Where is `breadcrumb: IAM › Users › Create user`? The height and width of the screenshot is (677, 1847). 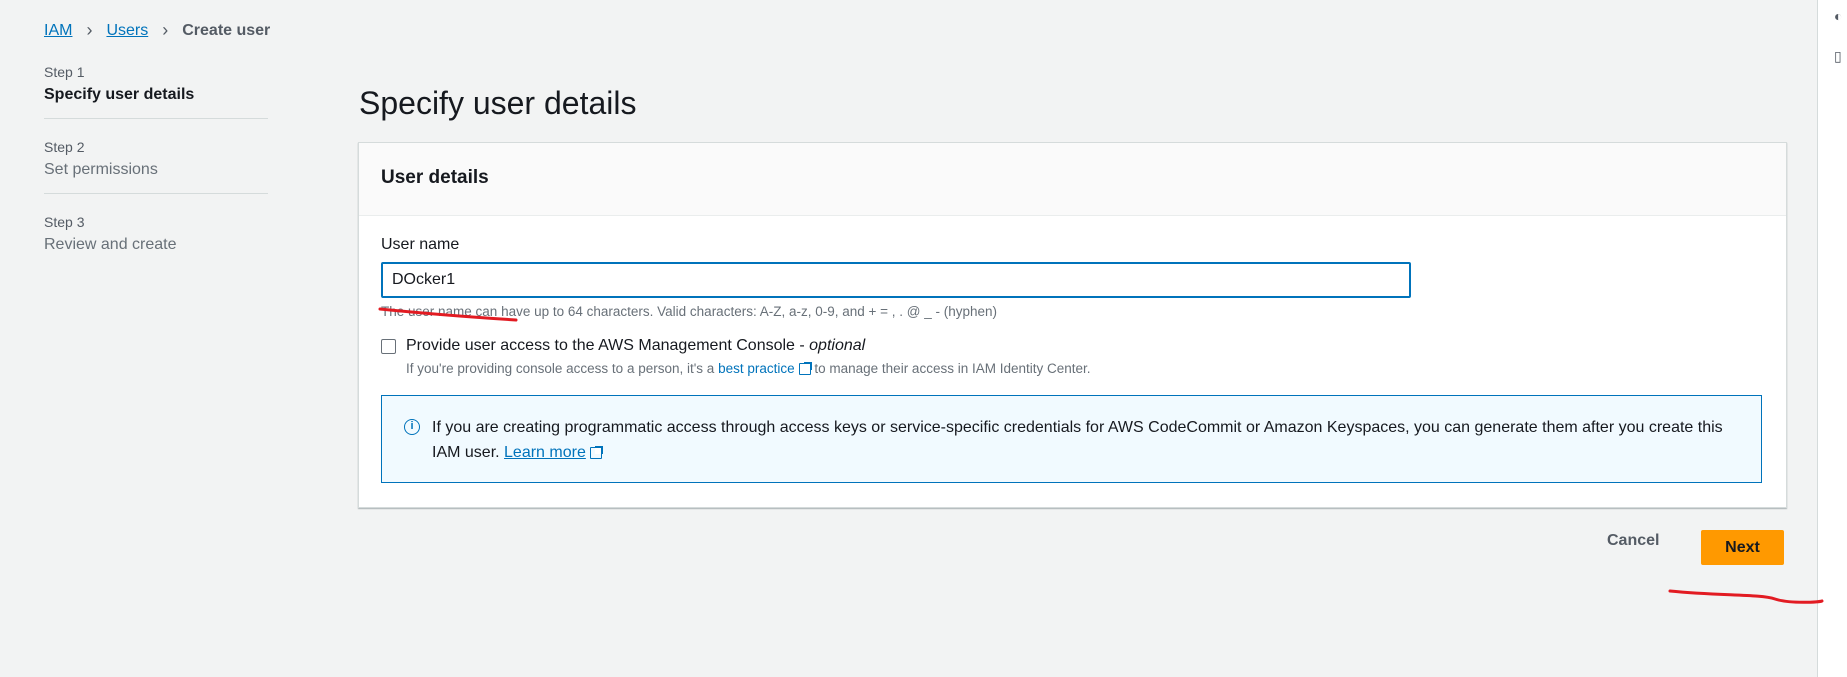
breadcrumb: IAM › Users › Create user is located at coordinates (157, 30).